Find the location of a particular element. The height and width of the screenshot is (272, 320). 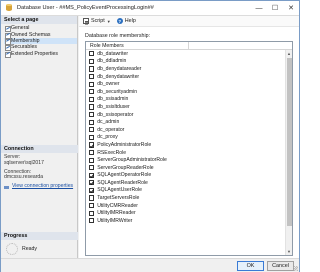

toolbar: Script ▼ ? Help is located at coordinates (189, 21).